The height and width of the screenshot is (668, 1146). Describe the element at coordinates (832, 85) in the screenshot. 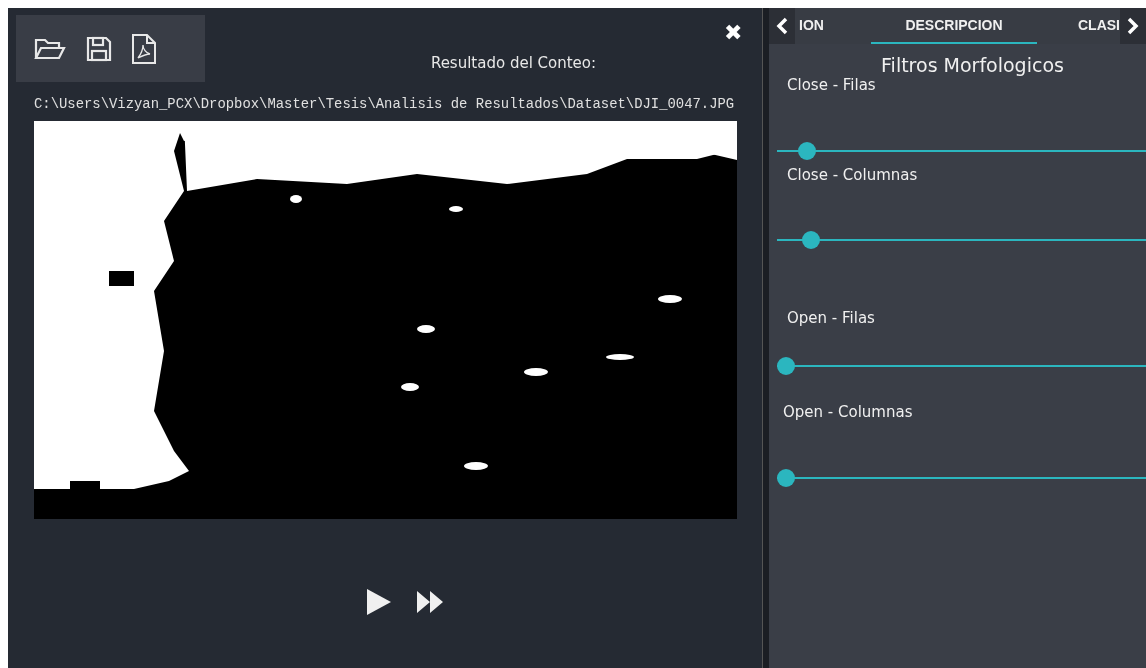

I see `slider-label: Close - Filas` at that location.